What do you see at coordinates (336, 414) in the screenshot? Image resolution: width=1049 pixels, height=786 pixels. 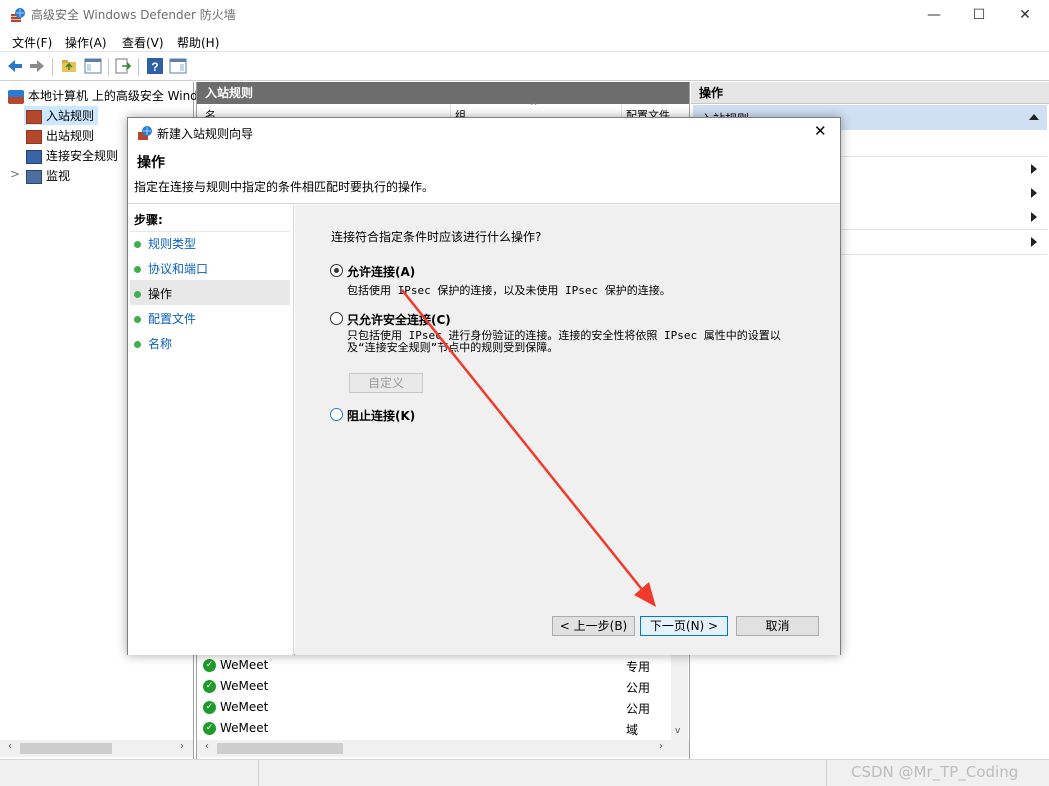 I see `block-connection-radio` at bounding box center [336, 414].